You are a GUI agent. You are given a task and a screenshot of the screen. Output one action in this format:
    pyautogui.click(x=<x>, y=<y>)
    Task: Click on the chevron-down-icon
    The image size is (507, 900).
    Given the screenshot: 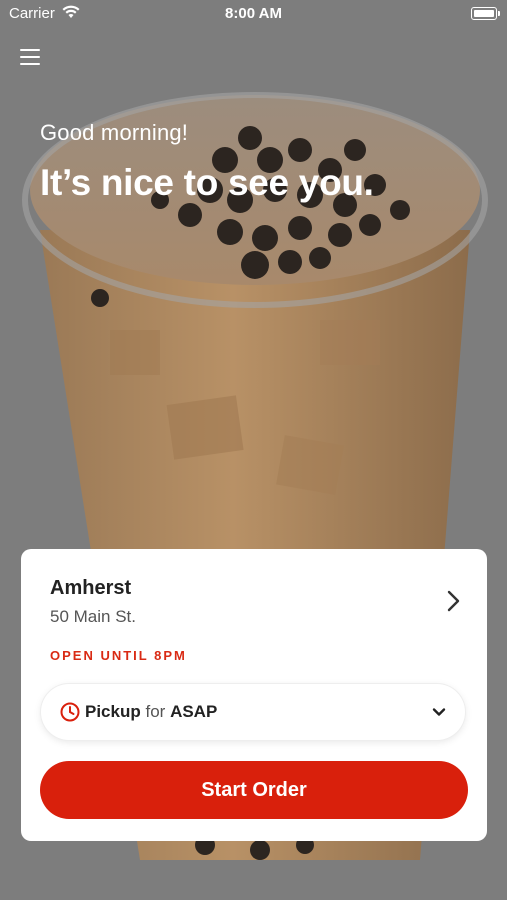 What is the action you would take?
    pyautogui.click(x=439, y=712)
    